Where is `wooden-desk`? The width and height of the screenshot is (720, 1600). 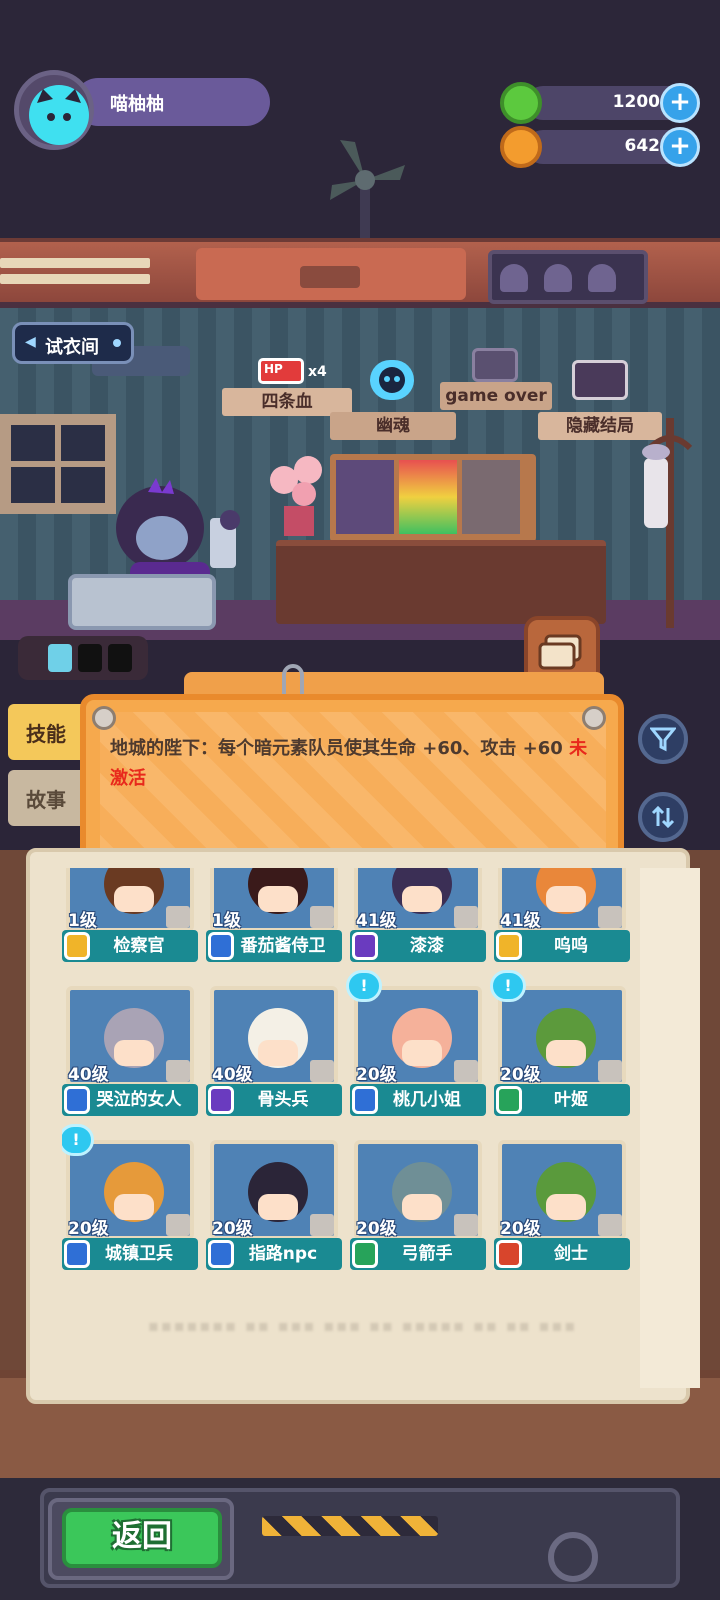 wooden-desk is located at coordinates (441, 582).